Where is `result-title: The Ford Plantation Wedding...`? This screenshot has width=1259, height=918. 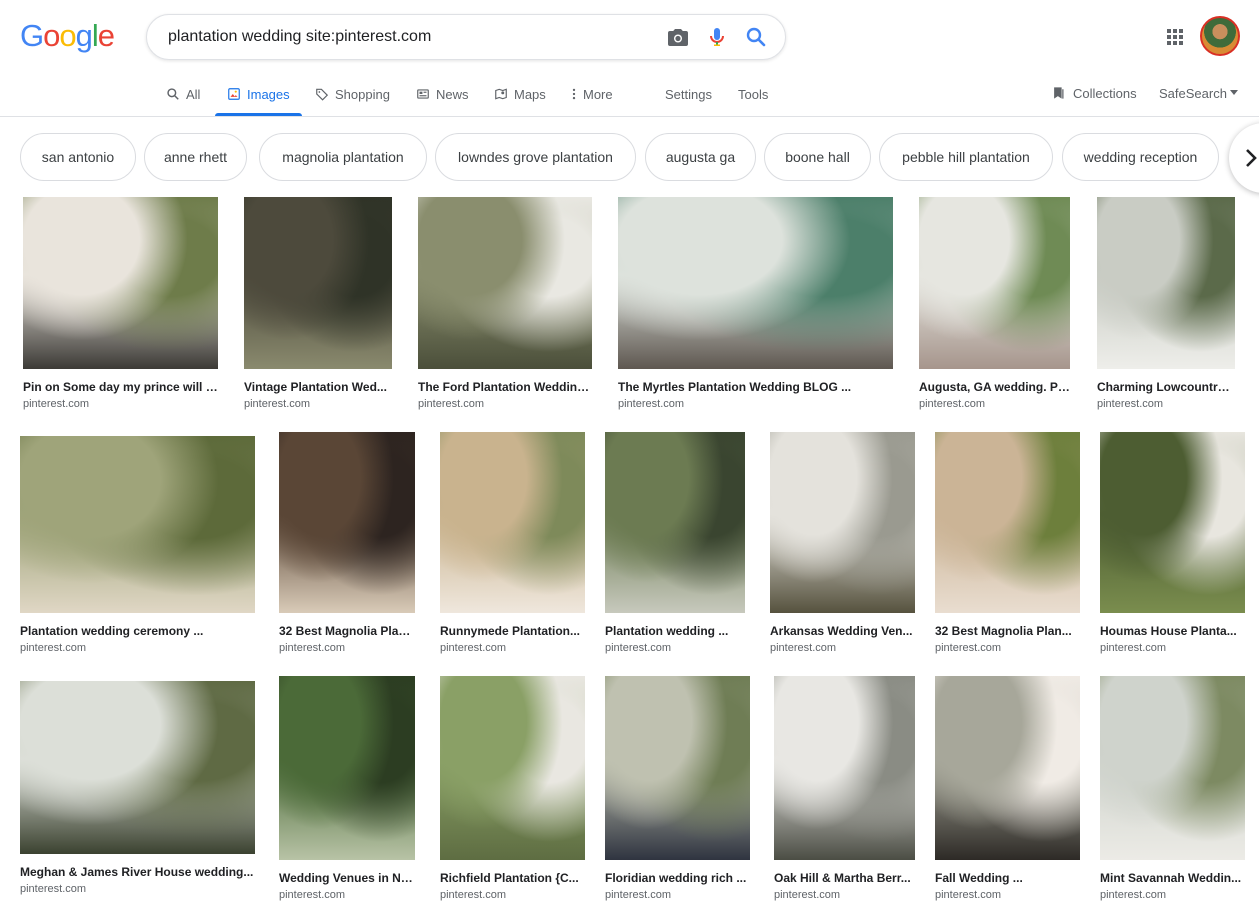
result-title: The Ford Plantation Wedding... is located at coordinates (505, 387).